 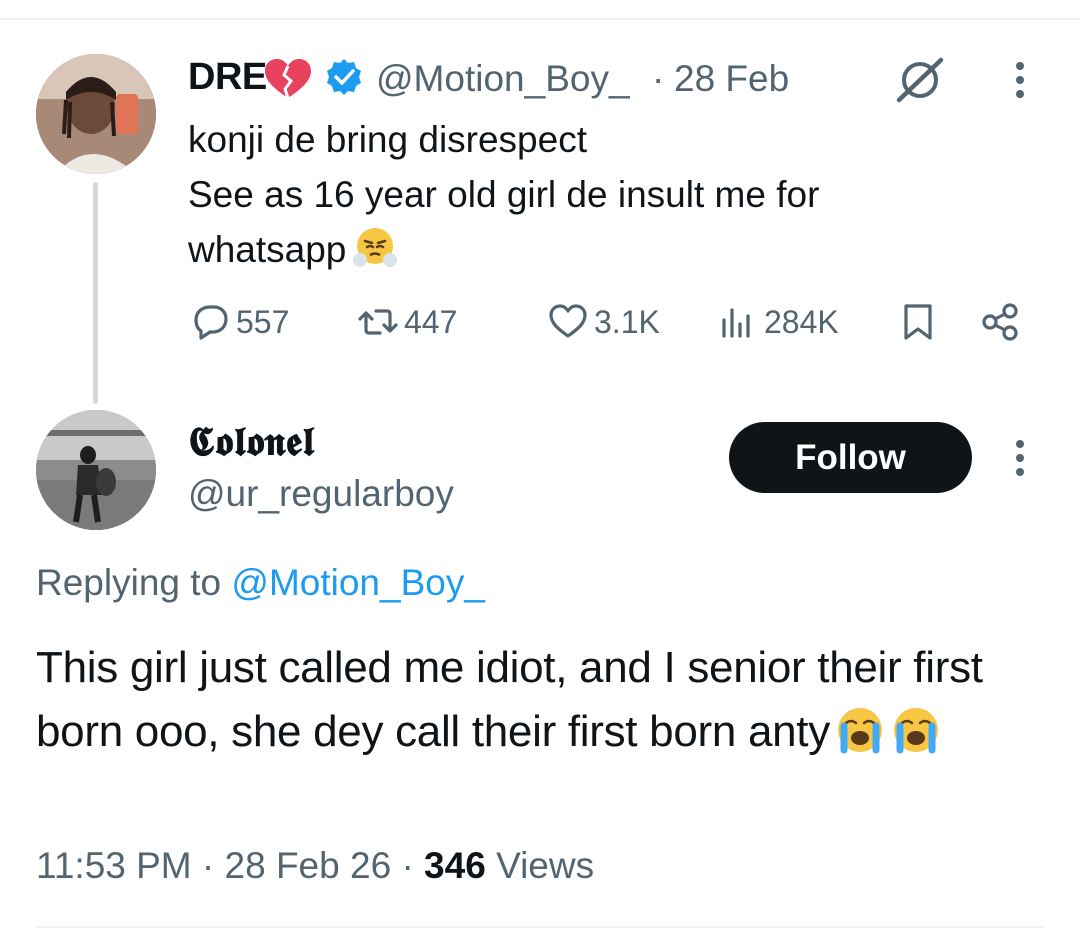 I want to click on thread-line, so click(x=95, y=293).